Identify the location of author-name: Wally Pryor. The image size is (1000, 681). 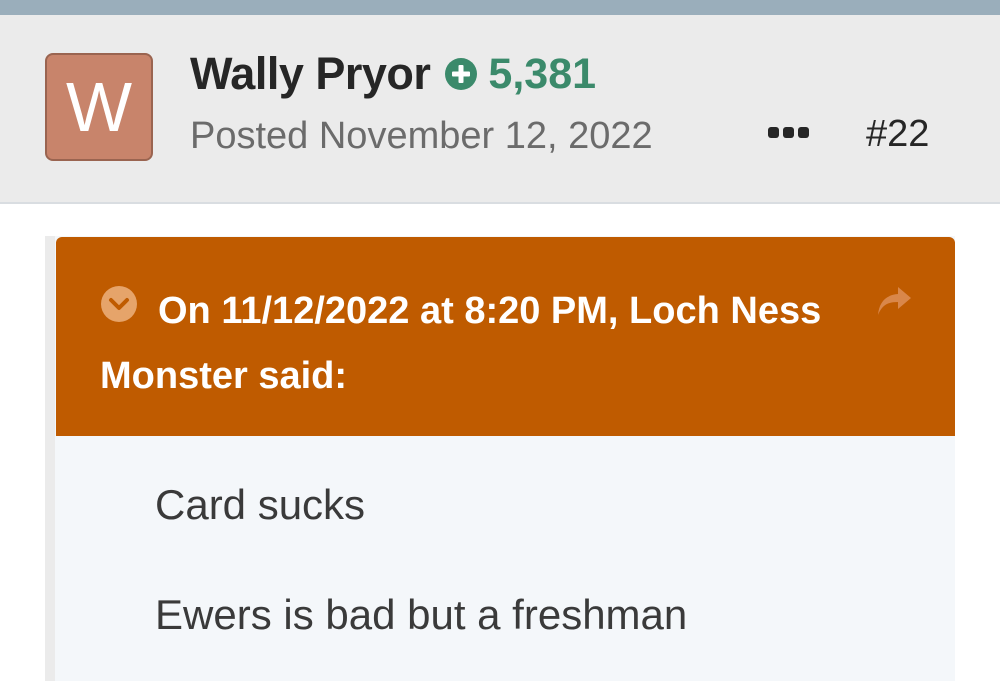
(310, 74).